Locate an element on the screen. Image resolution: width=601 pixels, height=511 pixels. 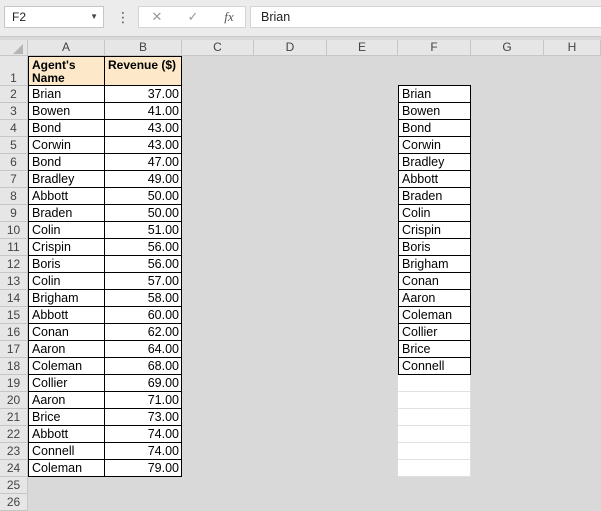
formula-input: Brian is located at coordinates (425, 17).